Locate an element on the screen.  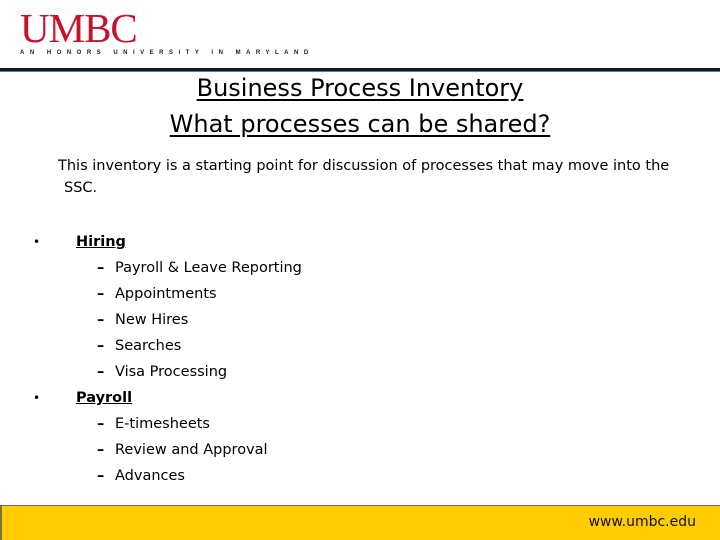
intro-line-2: SSC. is located at coordinates (81, 188).